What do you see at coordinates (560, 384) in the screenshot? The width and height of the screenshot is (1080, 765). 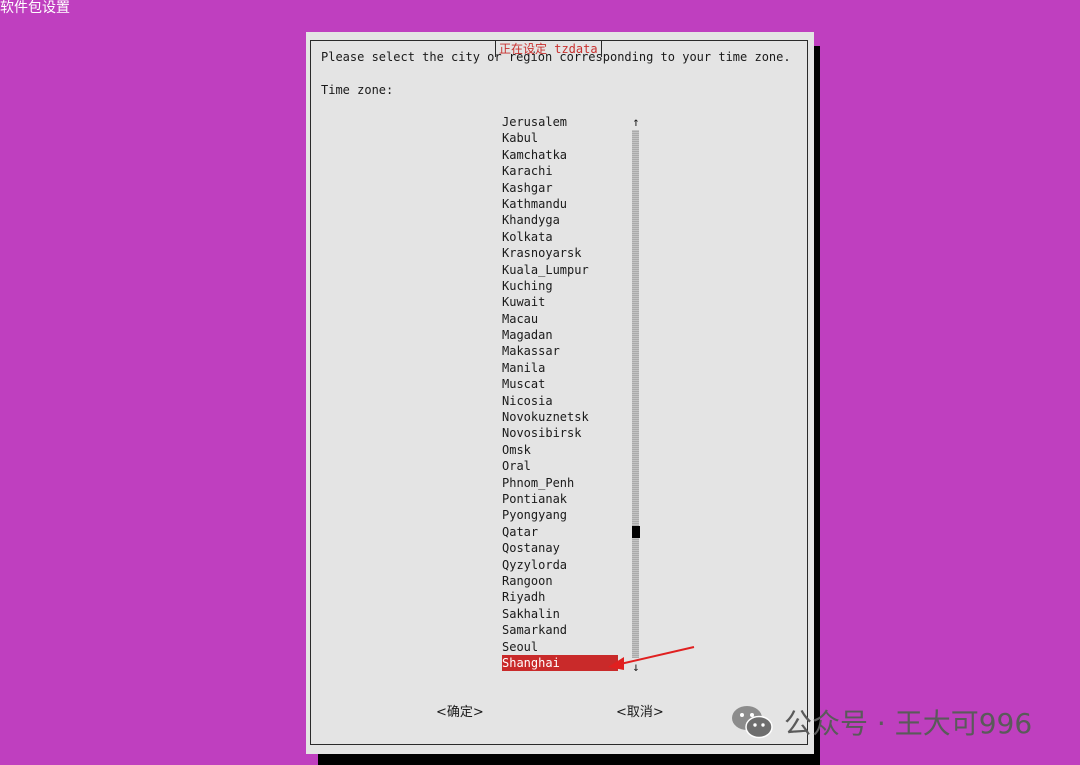 I see `list-item: Muscat` at bounding box center [560, 384].